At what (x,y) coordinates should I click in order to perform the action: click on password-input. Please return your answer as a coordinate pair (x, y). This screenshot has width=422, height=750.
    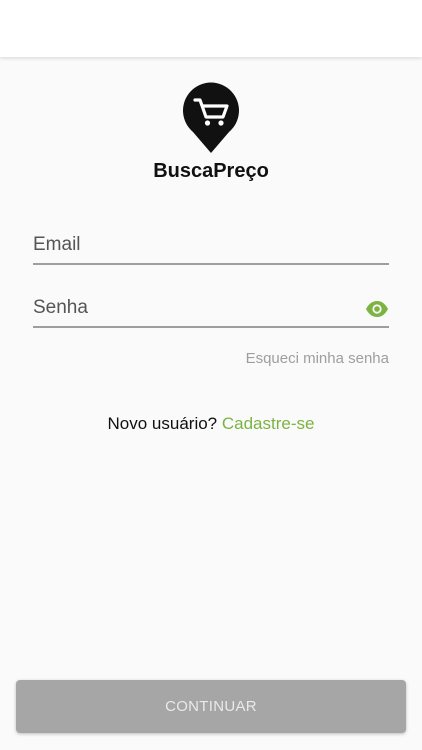
    Looking at the image, I should click on (183, 308).